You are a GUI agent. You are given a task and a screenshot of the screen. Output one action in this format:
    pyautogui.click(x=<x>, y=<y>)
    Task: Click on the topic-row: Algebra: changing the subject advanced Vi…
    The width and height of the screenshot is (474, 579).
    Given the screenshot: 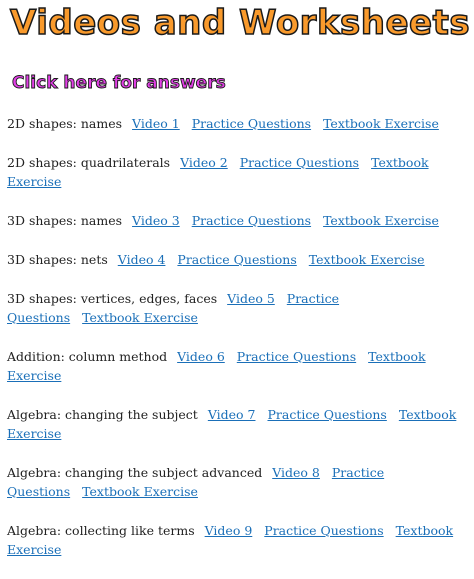 What is the action you would take?
    pyautogui.click(x=236, y=482)
    